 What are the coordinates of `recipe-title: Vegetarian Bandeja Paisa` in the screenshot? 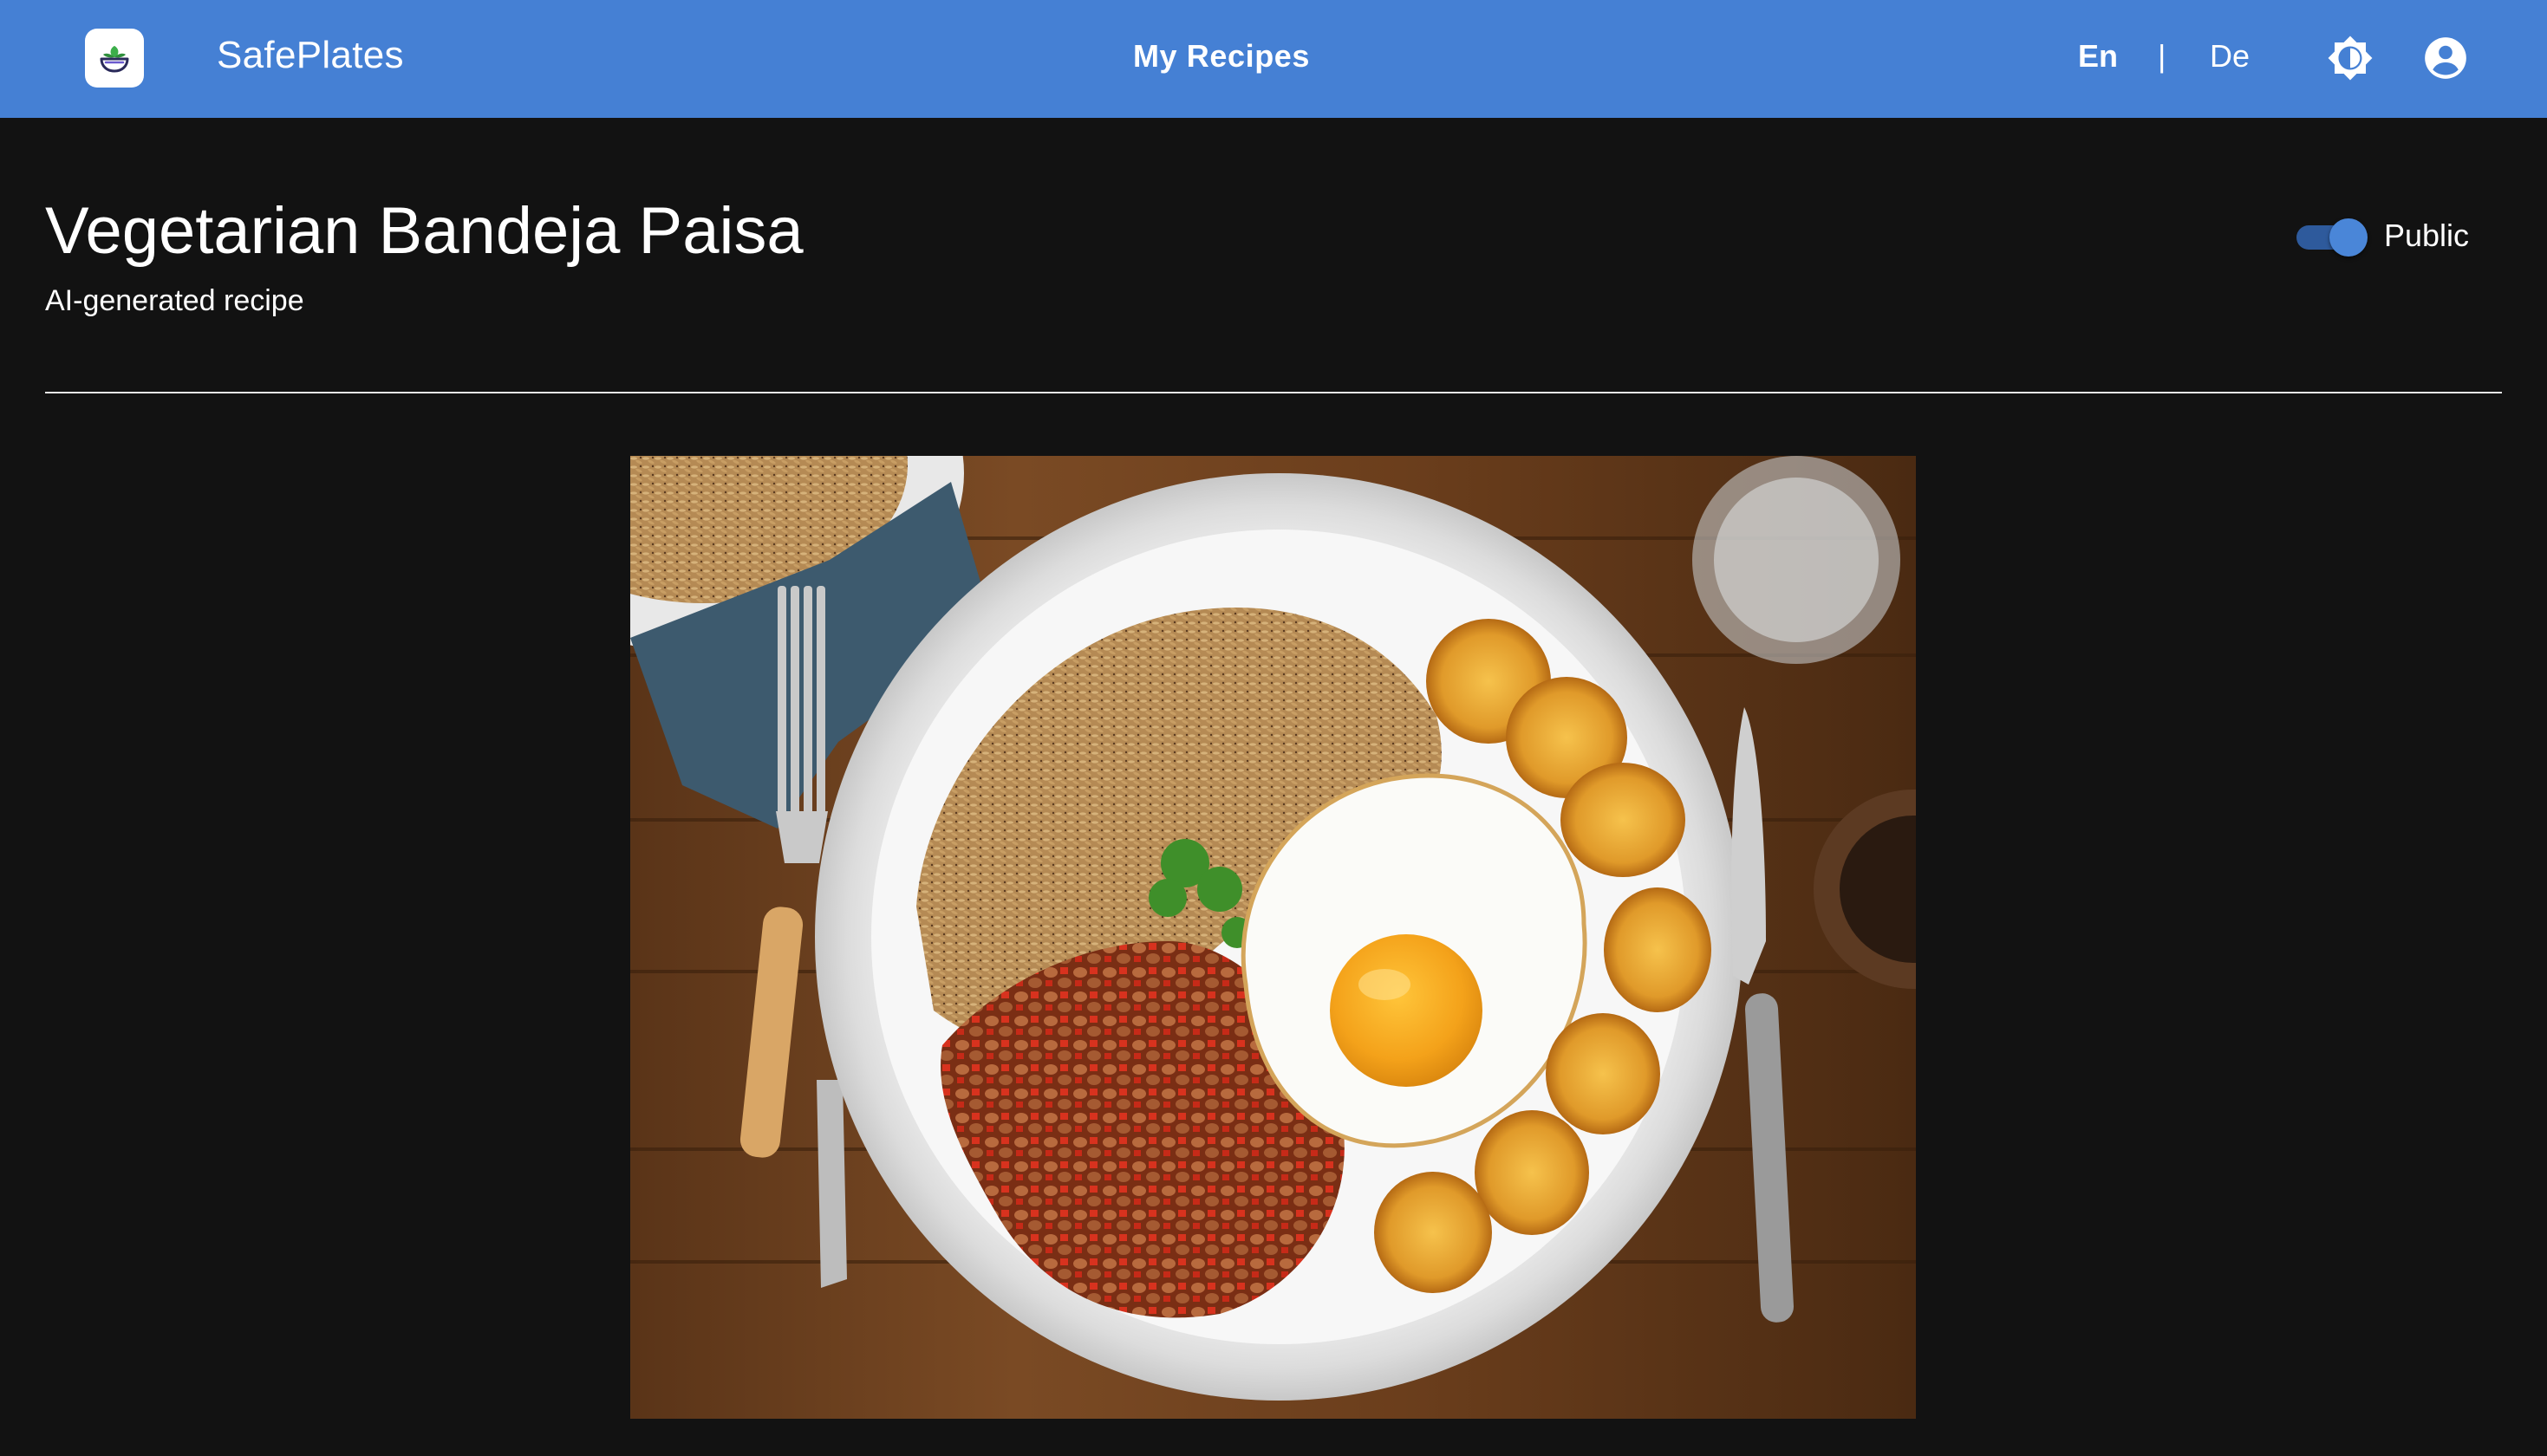 It's located at (424, 231).